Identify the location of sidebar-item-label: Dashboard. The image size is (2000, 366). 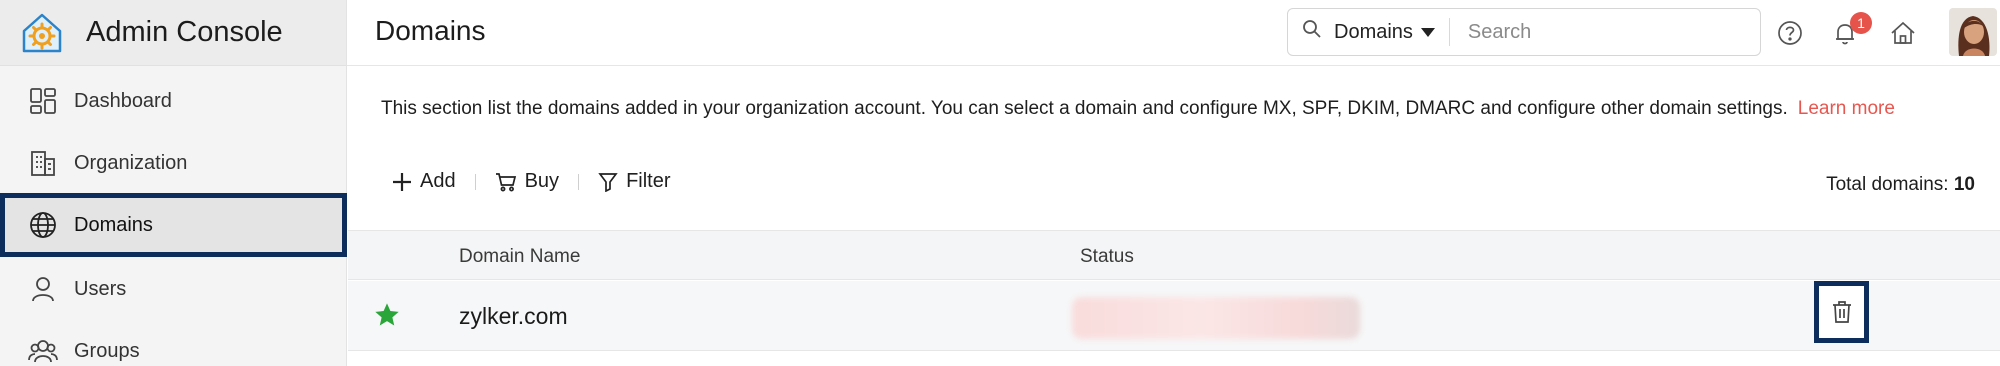
(123, 100).